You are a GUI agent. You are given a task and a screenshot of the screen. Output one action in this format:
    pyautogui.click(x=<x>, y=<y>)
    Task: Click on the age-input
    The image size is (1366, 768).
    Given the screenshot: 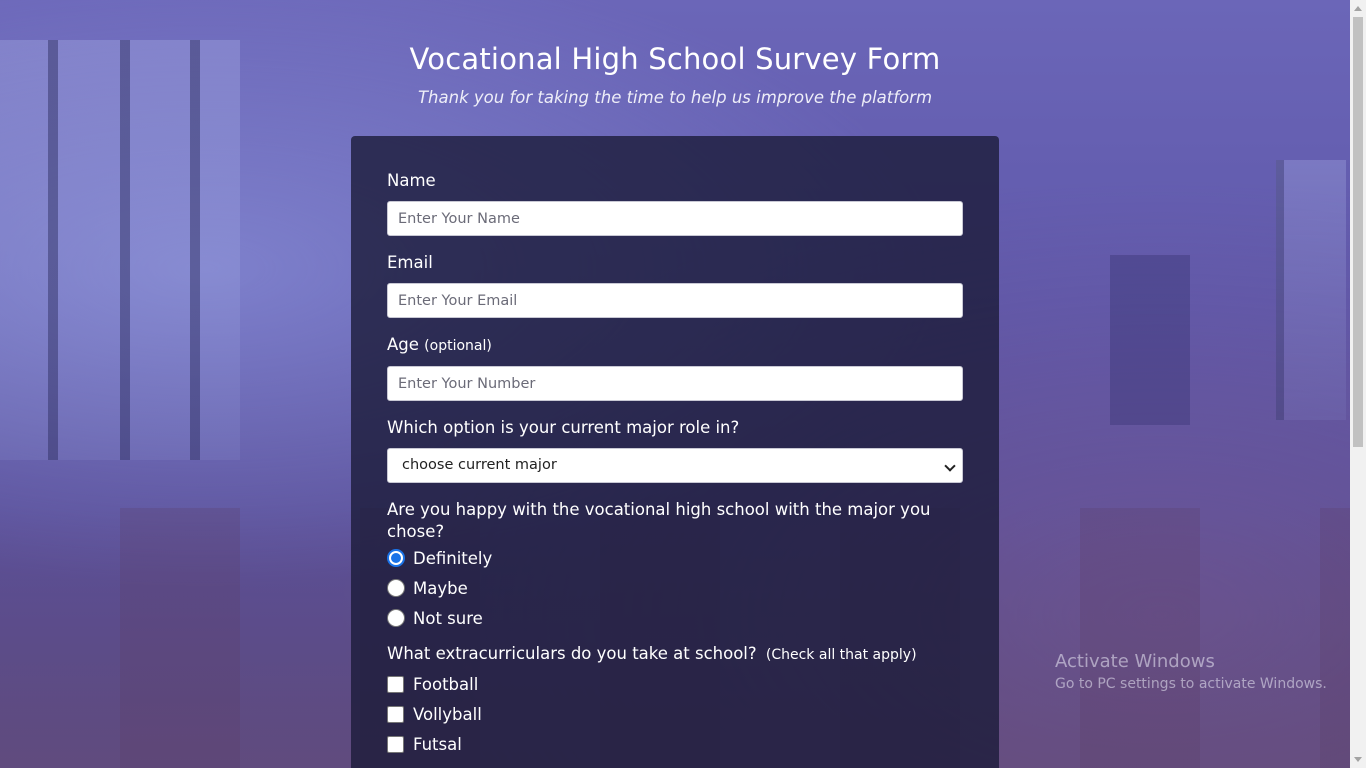 What is the action you would take?
    pyautogui.click(x=675, y=383)
    